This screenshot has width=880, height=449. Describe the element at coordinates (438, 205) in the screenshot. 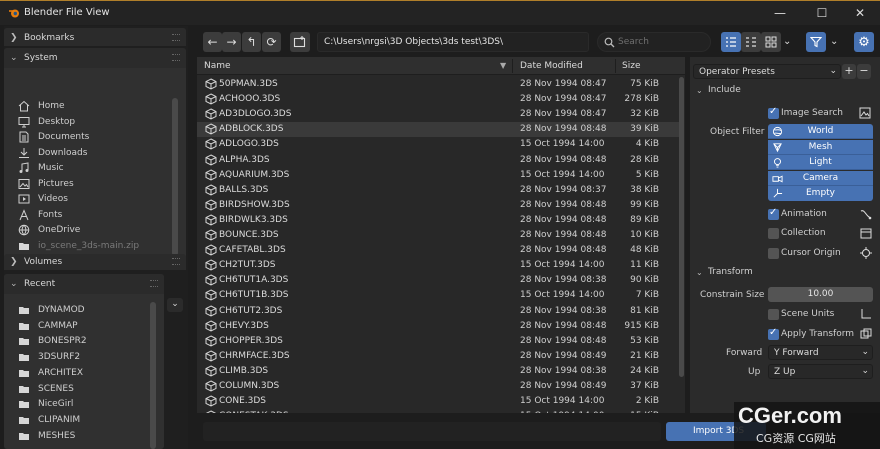

I see `file-row: BIRDSHOW.3DS 28 Nov 1994 08:48 99 KiB` at that location.